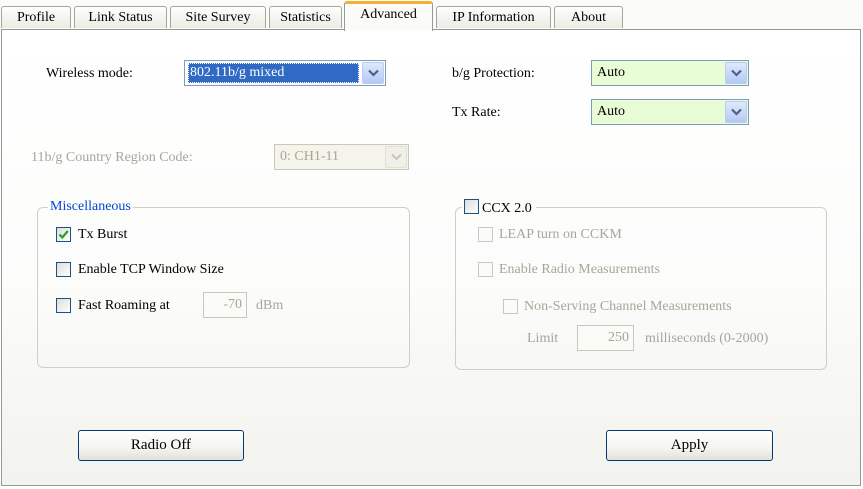 This screenshot has height=489, width=863. I want to click on wireless-mode-select: 802.11b/g mixed, so click(285, 73).